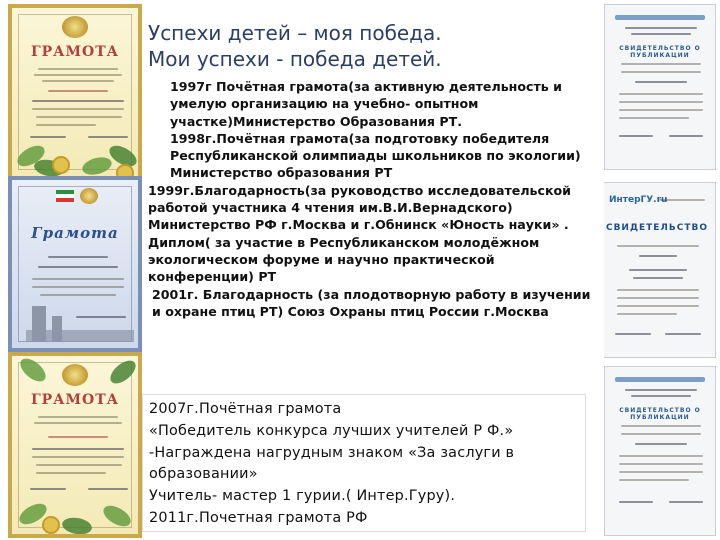 This screenshot has width=720, height=540. What do you see at coordinates (75, 264) in the screenshot?
I see `certificate-gramota-2: Грамота` at bounding box center [75, 264].